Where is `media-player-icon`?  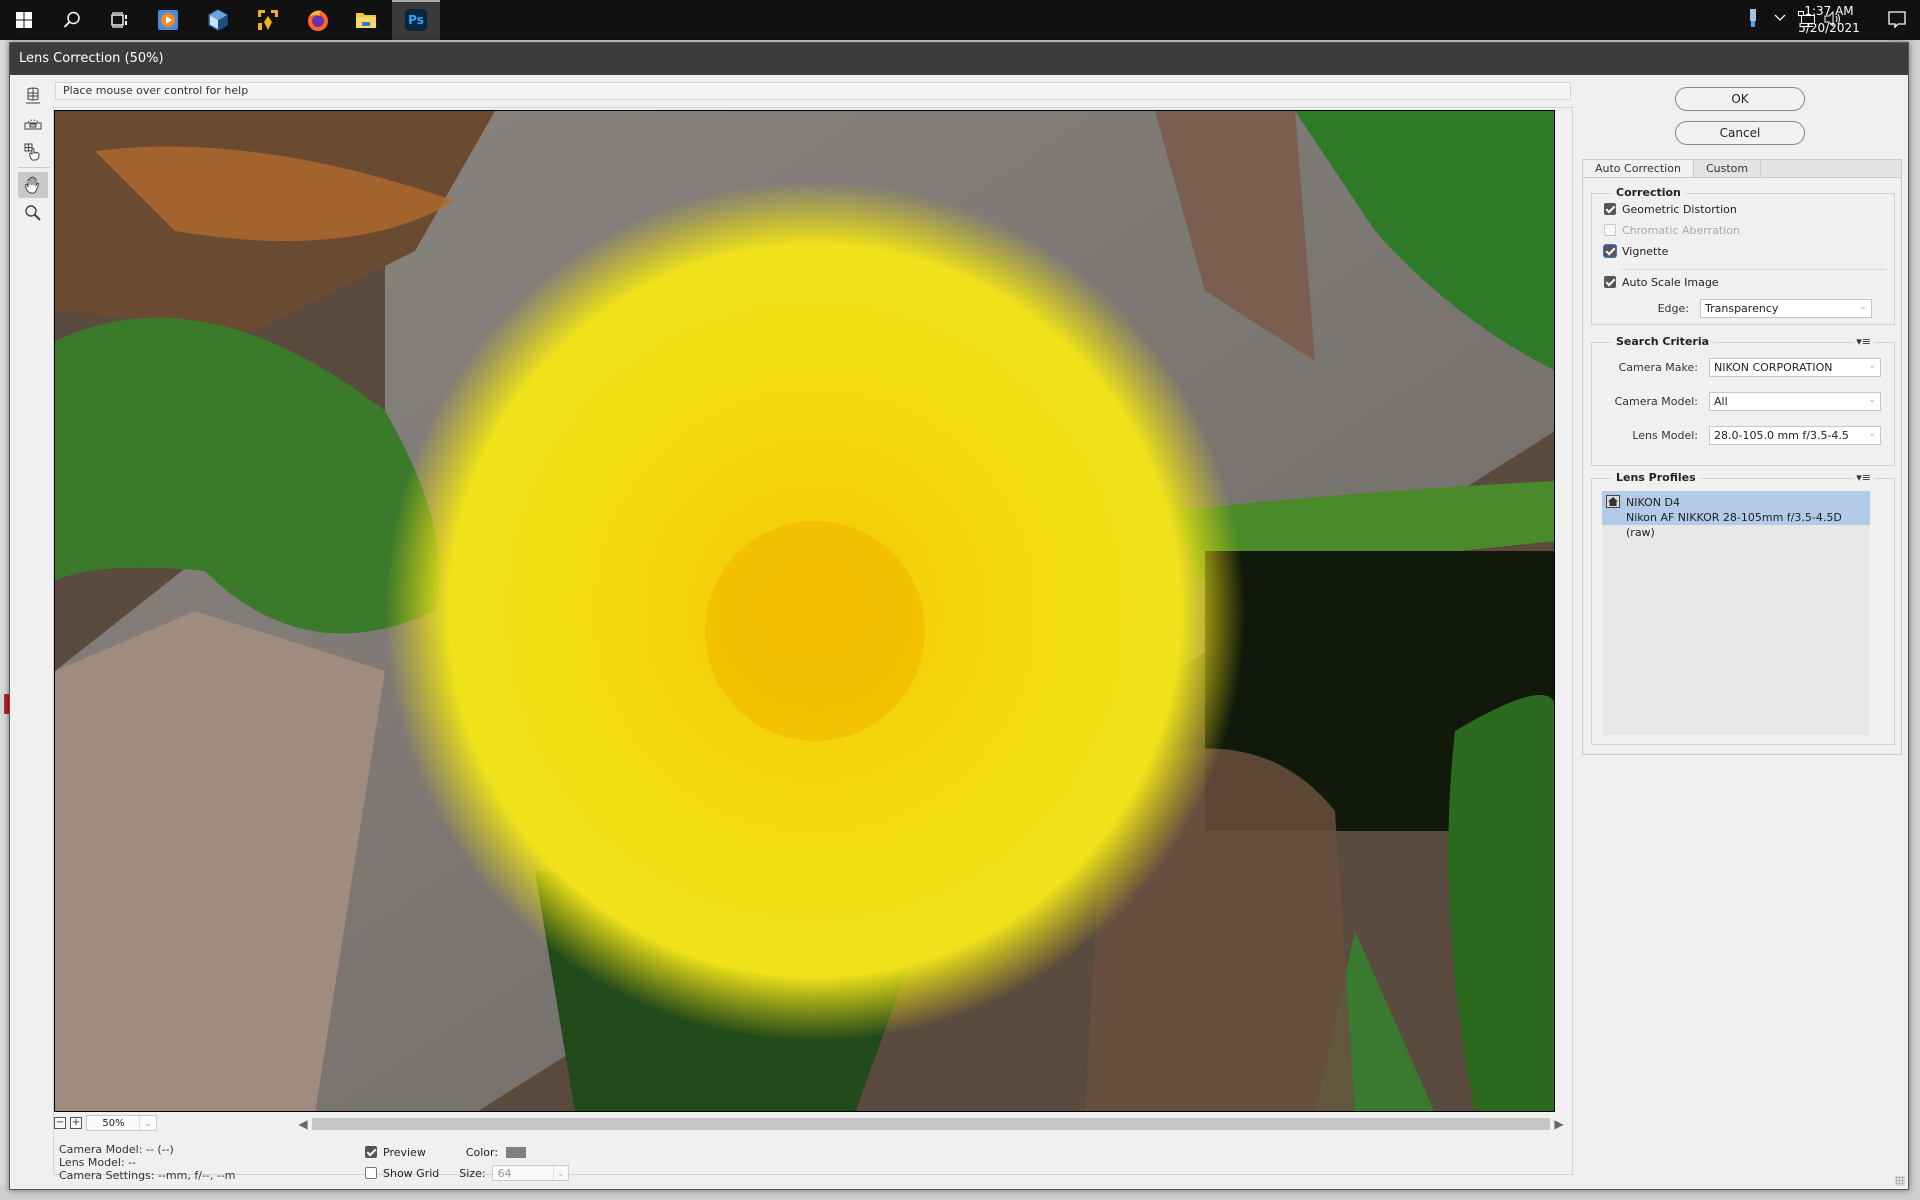
media-player-icon is located at coordinates (168, 20).